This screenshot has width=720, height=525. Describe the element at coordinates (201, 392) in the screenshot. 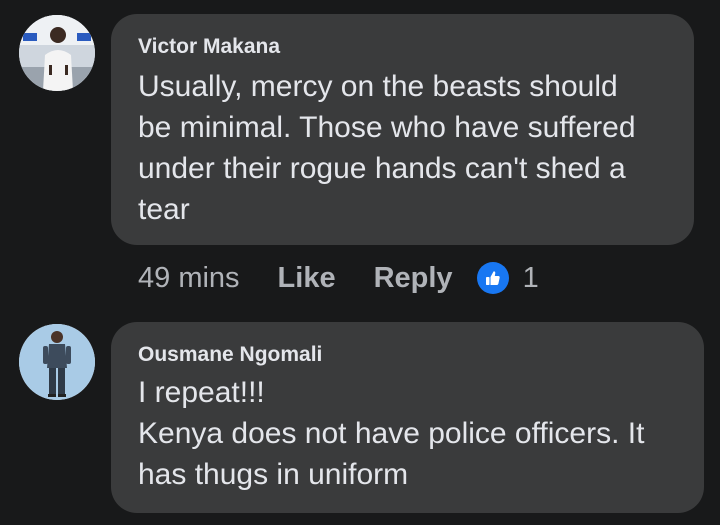

I see `comment-text-line: I repeat!!!` at that location.